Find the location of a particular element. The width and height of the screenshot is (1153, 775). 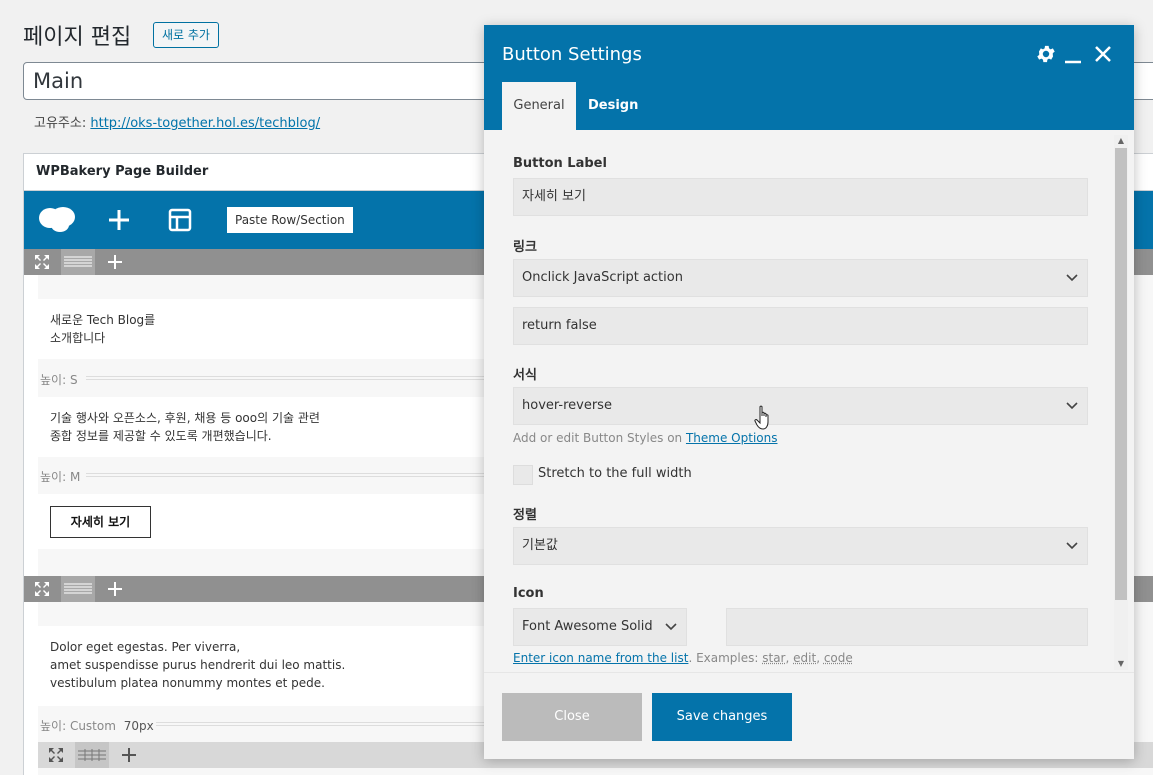

close-button: Close is located at coordinates (572, 717).